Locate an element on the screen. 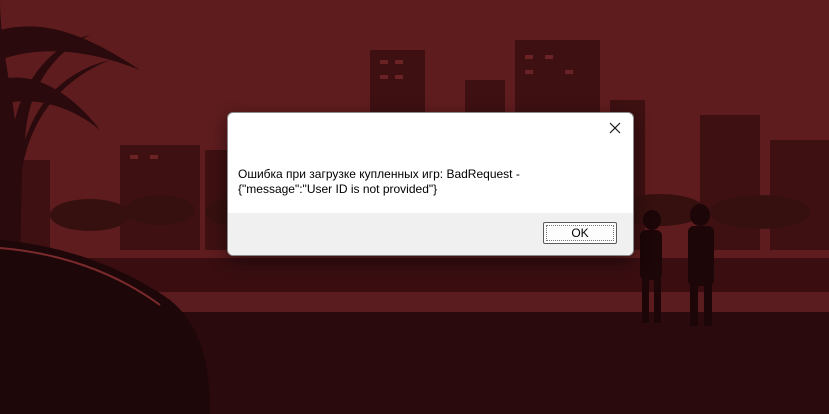 The image size is (829, 414). dialog-titlebar is located at coordinates (430, 128).